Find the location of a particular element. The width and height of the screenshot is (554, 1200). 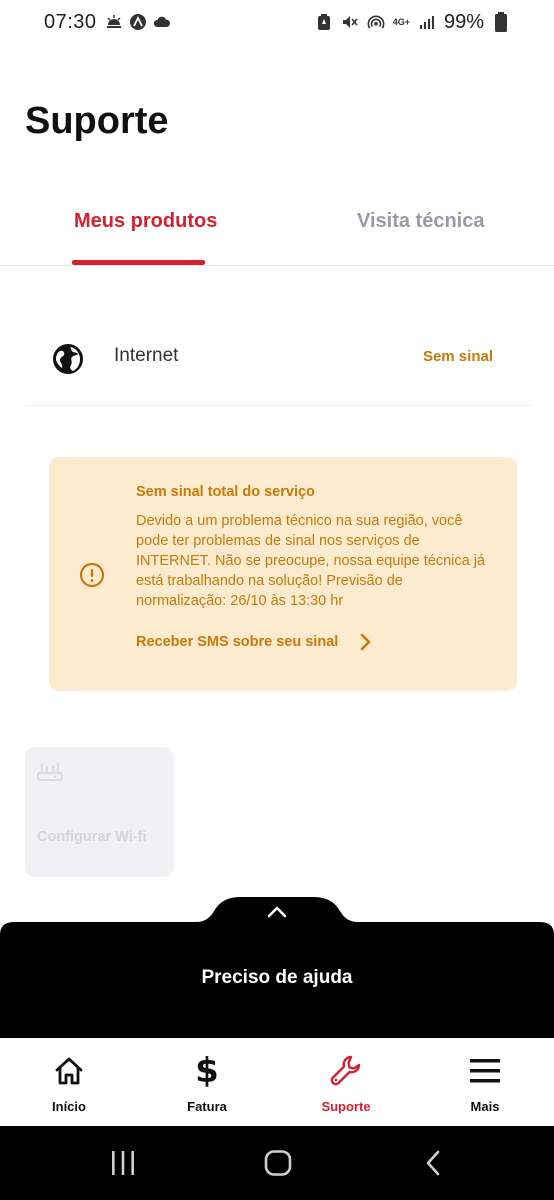

dollar-icon: $ is located at coordinates (207, 1071).